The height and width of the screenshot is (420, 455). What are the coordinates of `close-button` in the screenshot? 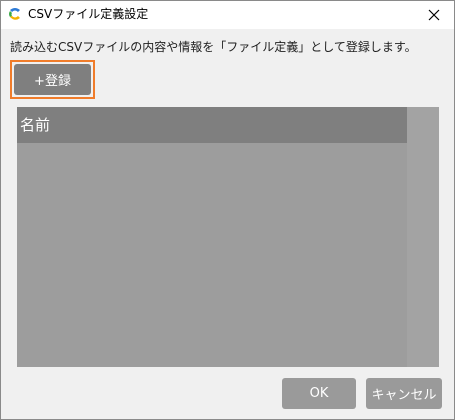 It's located at (434, 15).